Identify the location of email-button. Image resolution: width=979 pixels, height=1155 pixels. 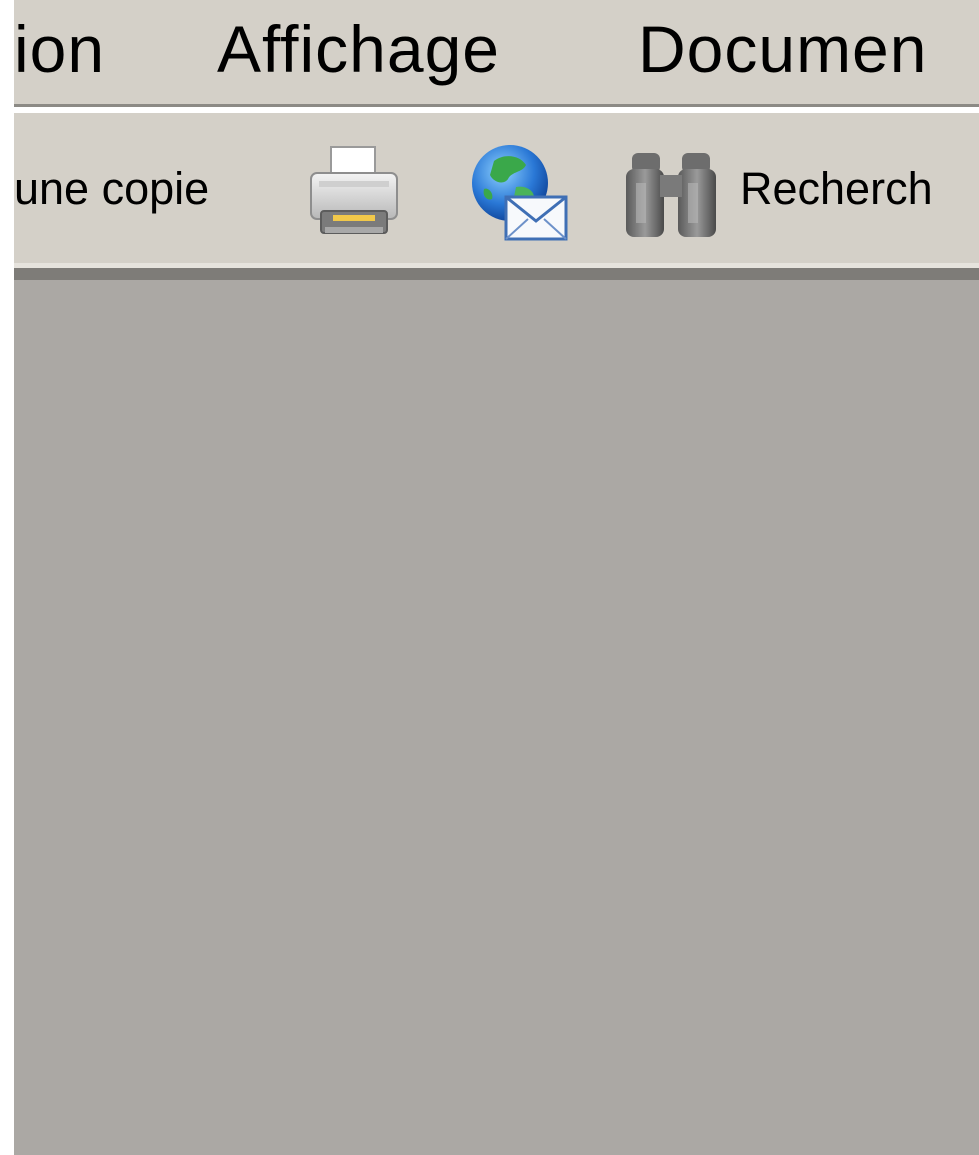
(519, 194).